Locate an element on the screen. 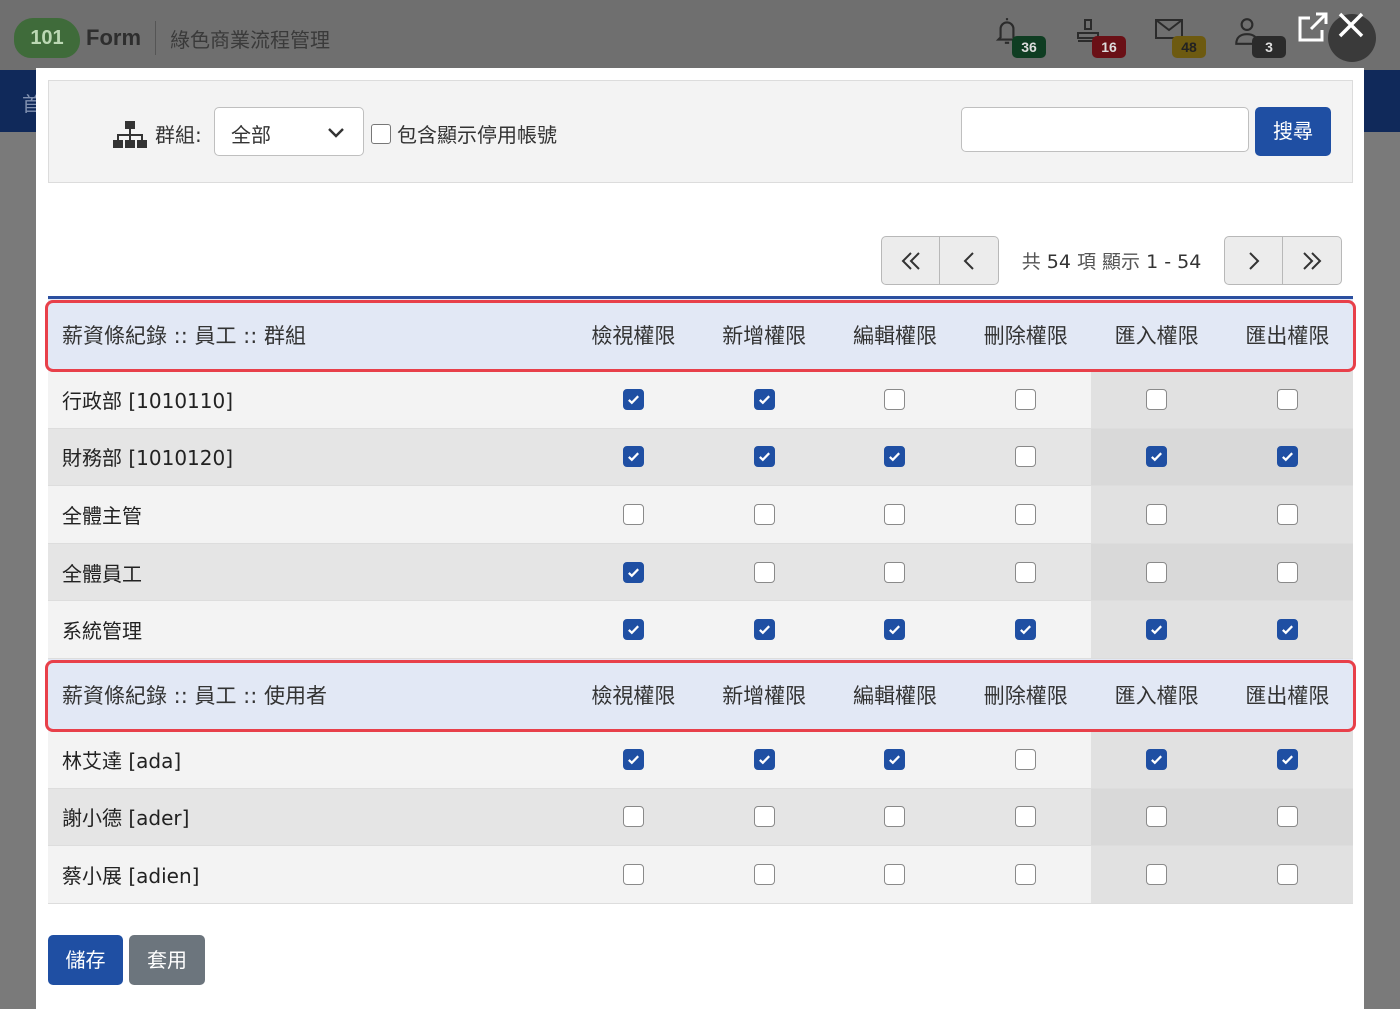 The width and height of the screenshot is (1400, 1009). app-logo: 101 Form 綠色商業流程管理 is located at coordinates (172, 38).